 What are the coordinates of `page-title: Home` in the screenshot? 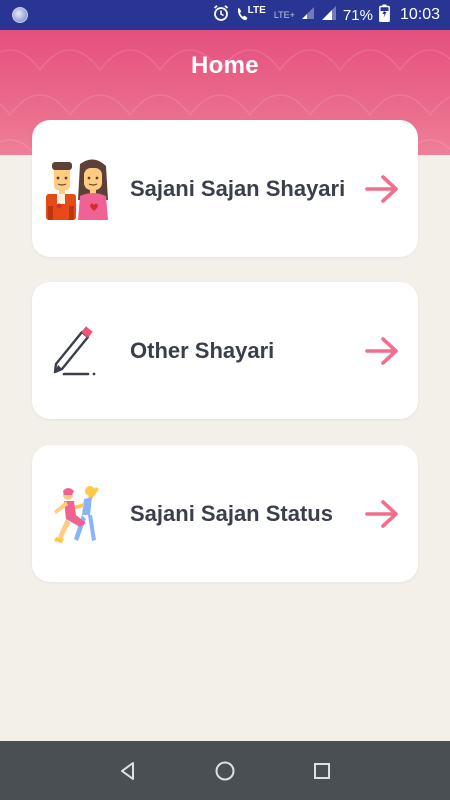 It's located at (225, 65).